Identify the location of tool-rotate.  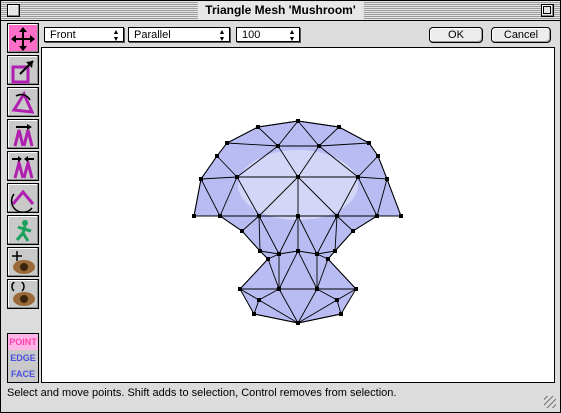
(23, 102).